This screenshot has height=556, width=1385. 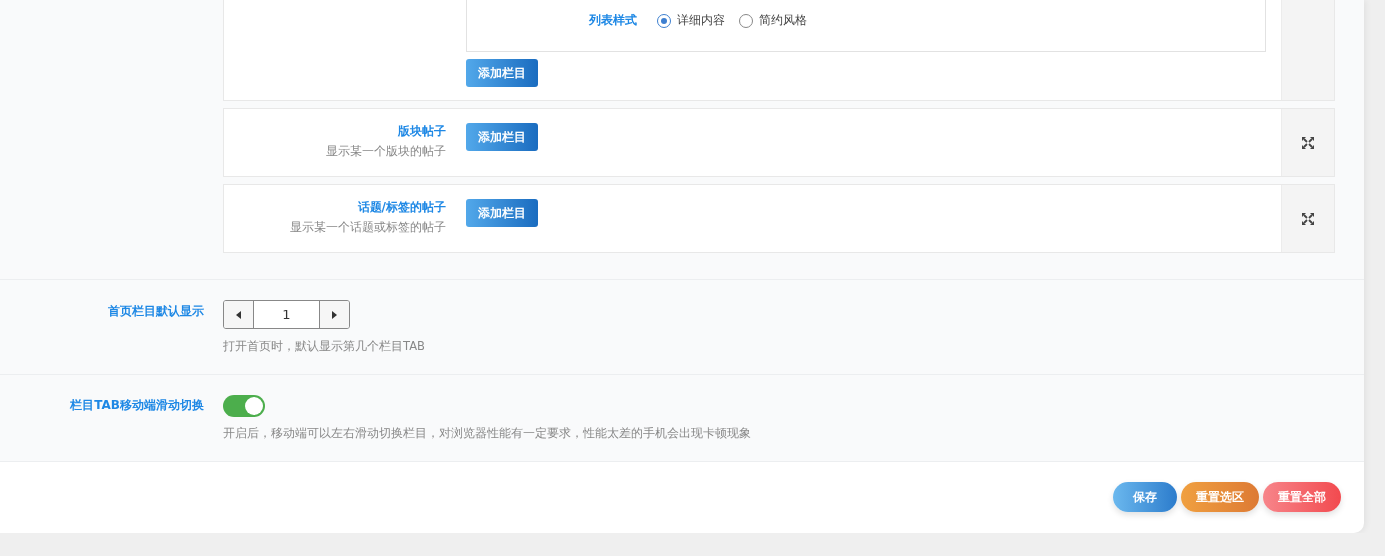 I want to click on setting-hint: 开启后，移动端可以左右滑动切换栏目，对浏览器性能有一定要求，性能太差的手机会出现卡顿现象, so click(x=487, y=433).